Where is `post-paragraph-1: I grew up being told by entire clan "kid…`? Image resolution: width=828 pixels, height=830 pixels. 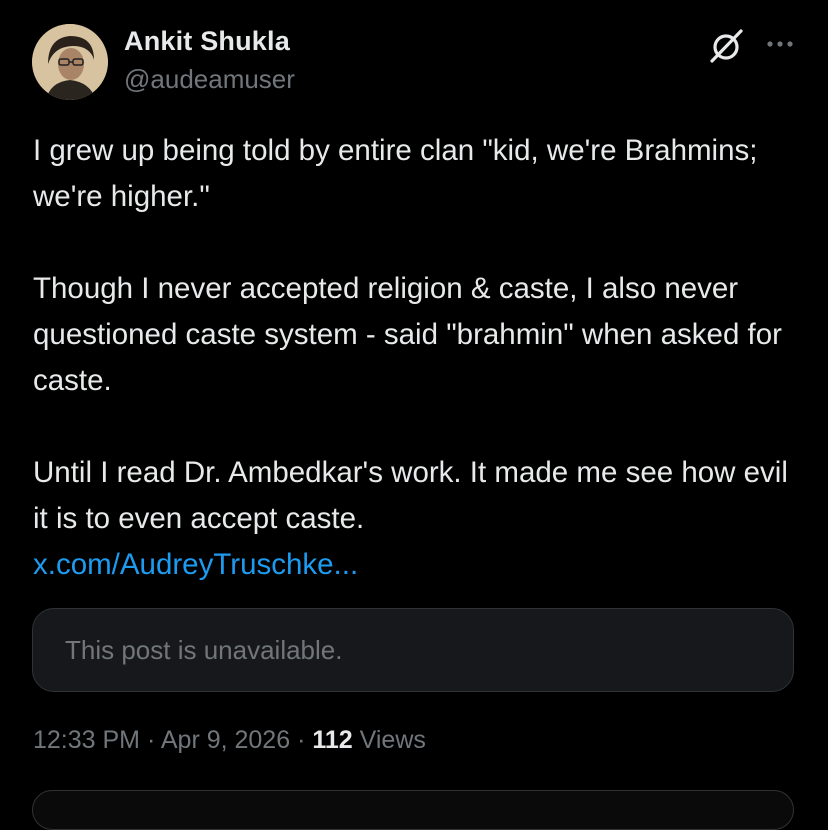 post-paragraph-1: I grew up being told by entire clan "kid… is located at coordinates (395, 173).